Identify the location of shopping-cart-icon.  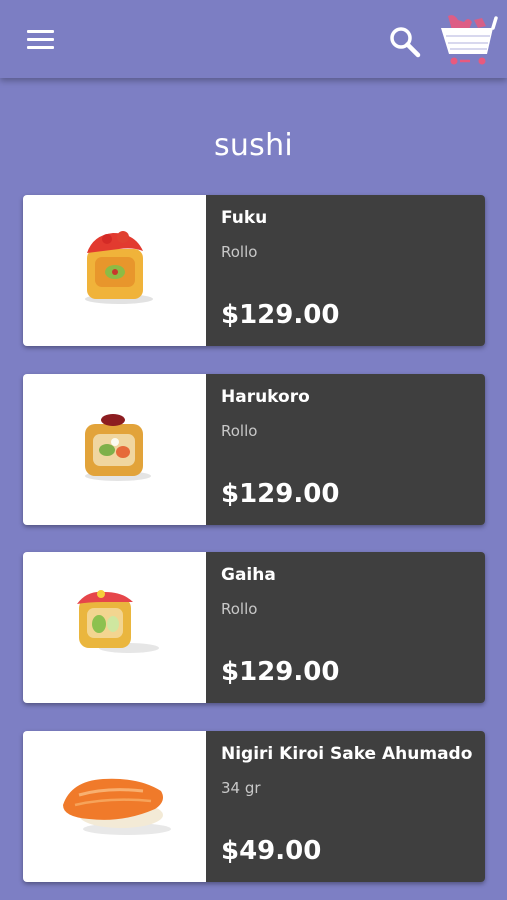
(469, 40).